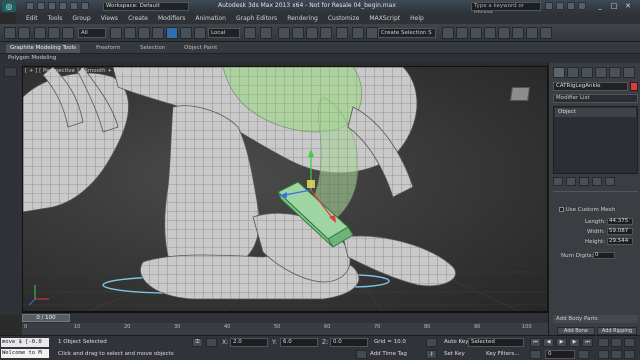 This screenshot has height=360, width=640. Describe the element at coordinates (349, 342) in the screenshot. I see `z-coordinate-field: 0.0` at that location.